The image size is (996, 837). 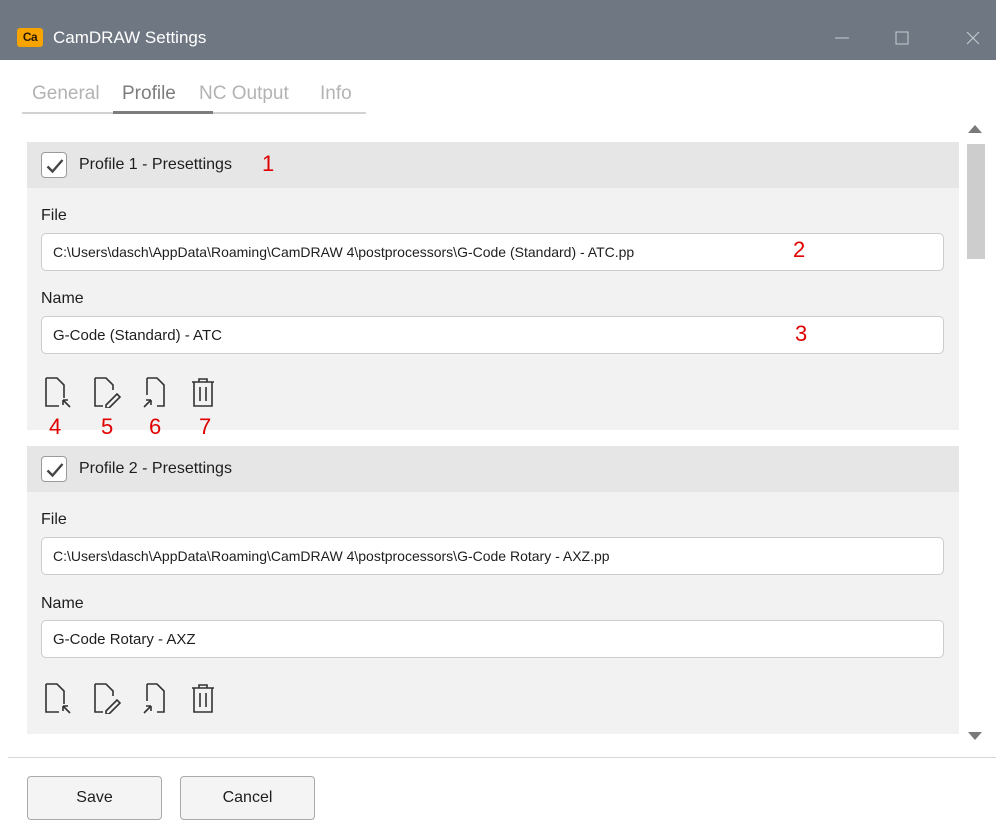 I want to click on close-button, so click(x=973, y=38).